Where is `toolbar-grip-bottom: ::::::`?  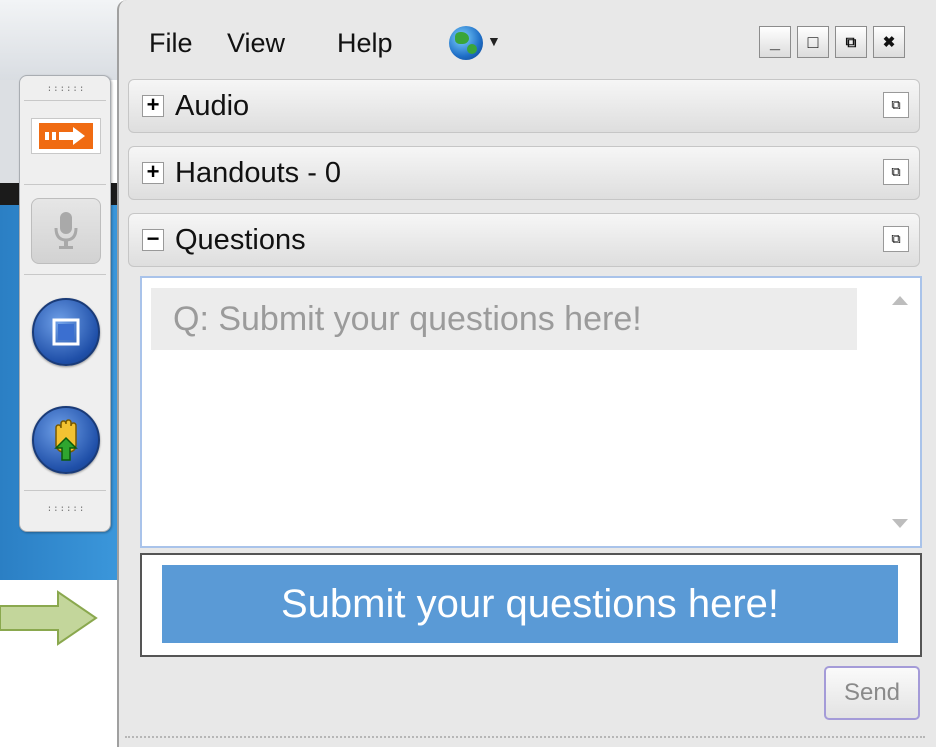 toolbar-grip-bottom: :::::: is located at coordinates (66, 509).